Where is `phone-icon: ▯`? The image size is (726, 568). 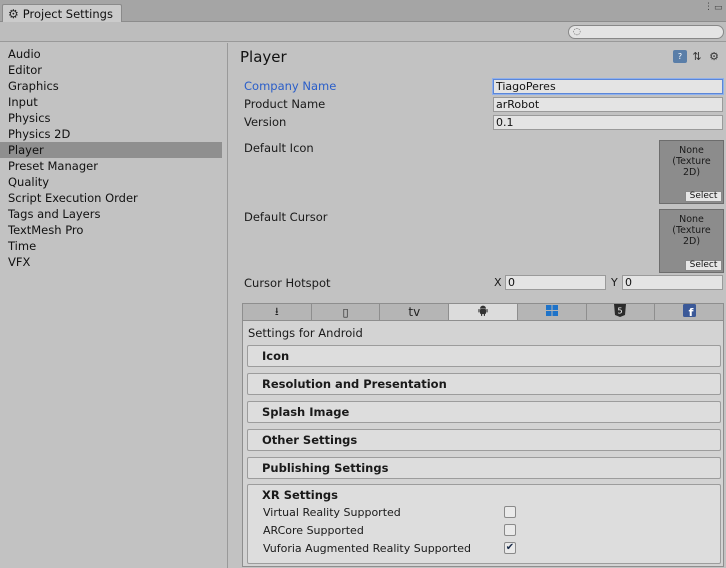
phone-icon: ▯ is located at coordinates (345, 312).